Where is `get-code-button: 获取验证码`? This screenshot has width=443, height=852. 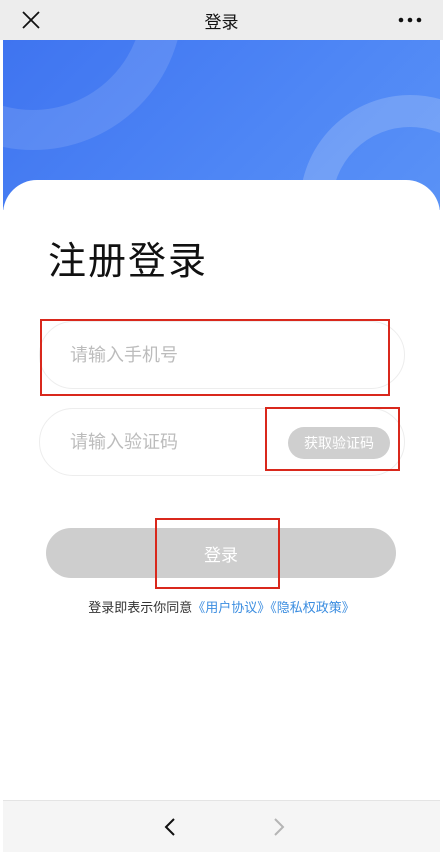 get-code-button: 获取验证码 is located at coordinates (339, 443).